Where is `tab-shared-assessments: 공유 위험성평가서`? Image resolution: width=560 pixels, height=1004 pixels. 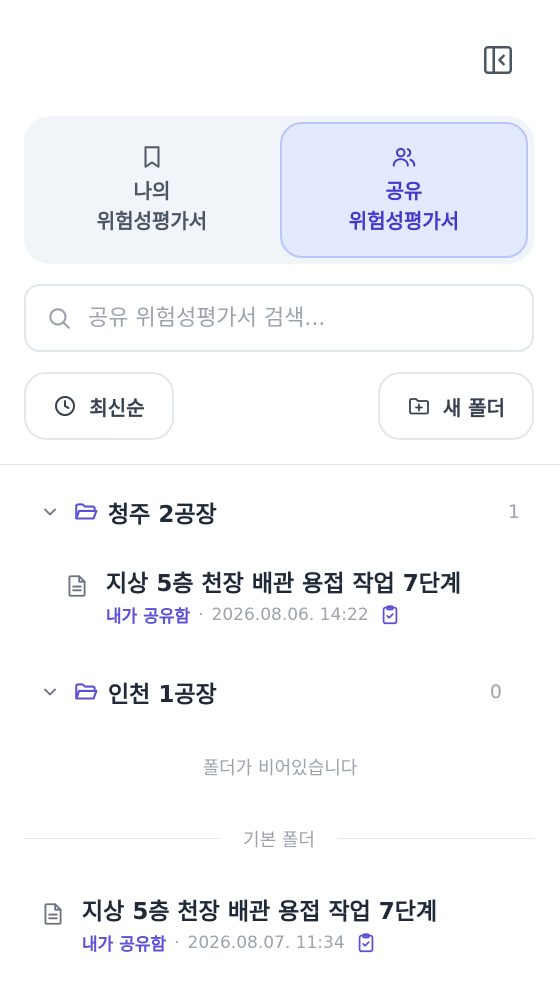
tab-shared-assessments: 공유 위험성평가서 is located at coordinates (404, 190).